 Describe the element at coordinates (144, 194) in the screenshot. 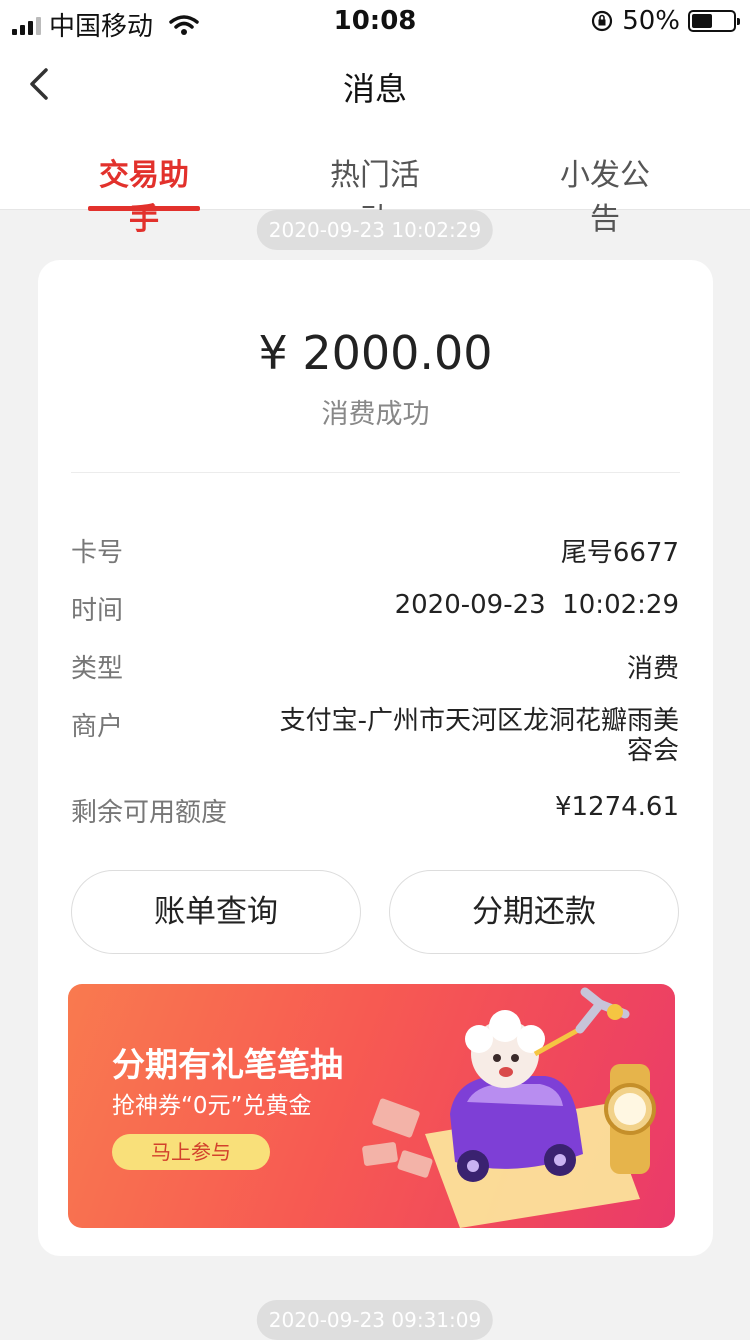

I see `tab-trade-assistant: 交易助手` at that location.